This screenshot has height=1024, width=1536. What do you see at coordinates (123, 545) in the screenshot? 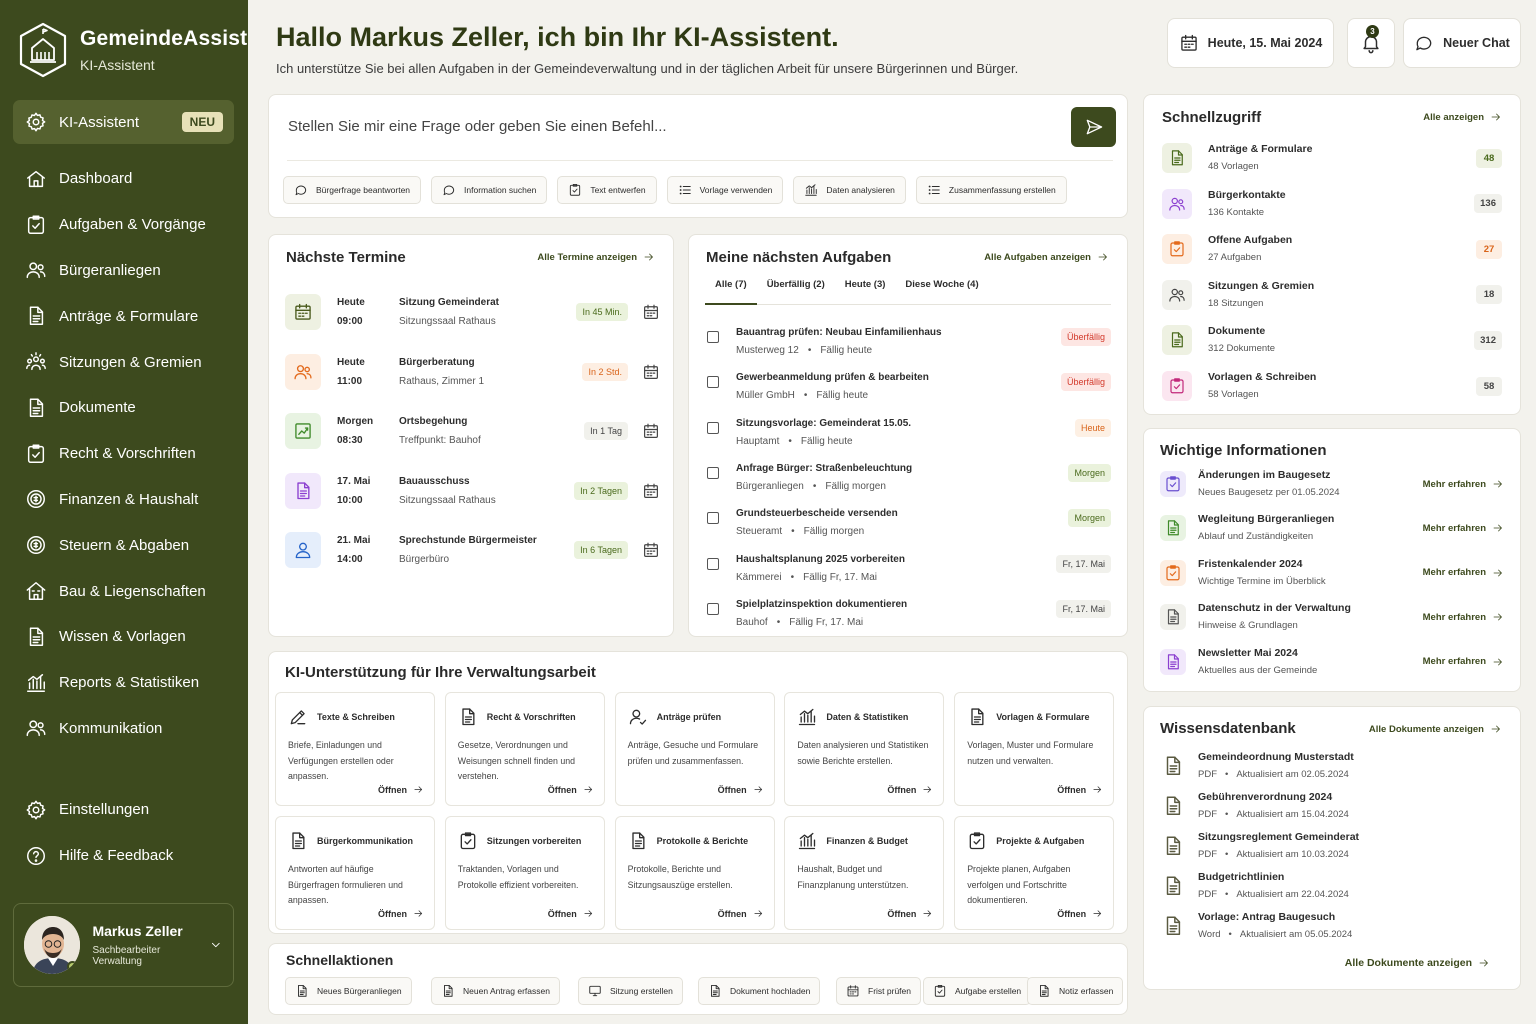
I see `sidebar-item-steuern-abgaben: Steuern & Abgaben` at bounding box center [123, 545].